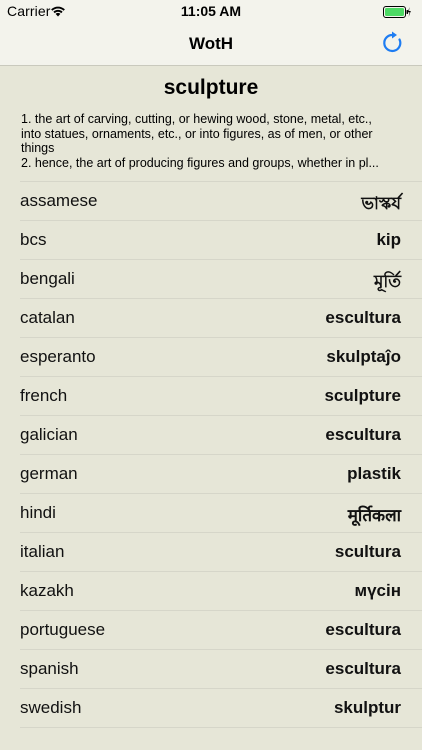 This screenshot has height=750, width=422. What do you see at coordinates (49, 434) in the screenshot?
I see `language-name: galician` at bounding box center [49, 434].